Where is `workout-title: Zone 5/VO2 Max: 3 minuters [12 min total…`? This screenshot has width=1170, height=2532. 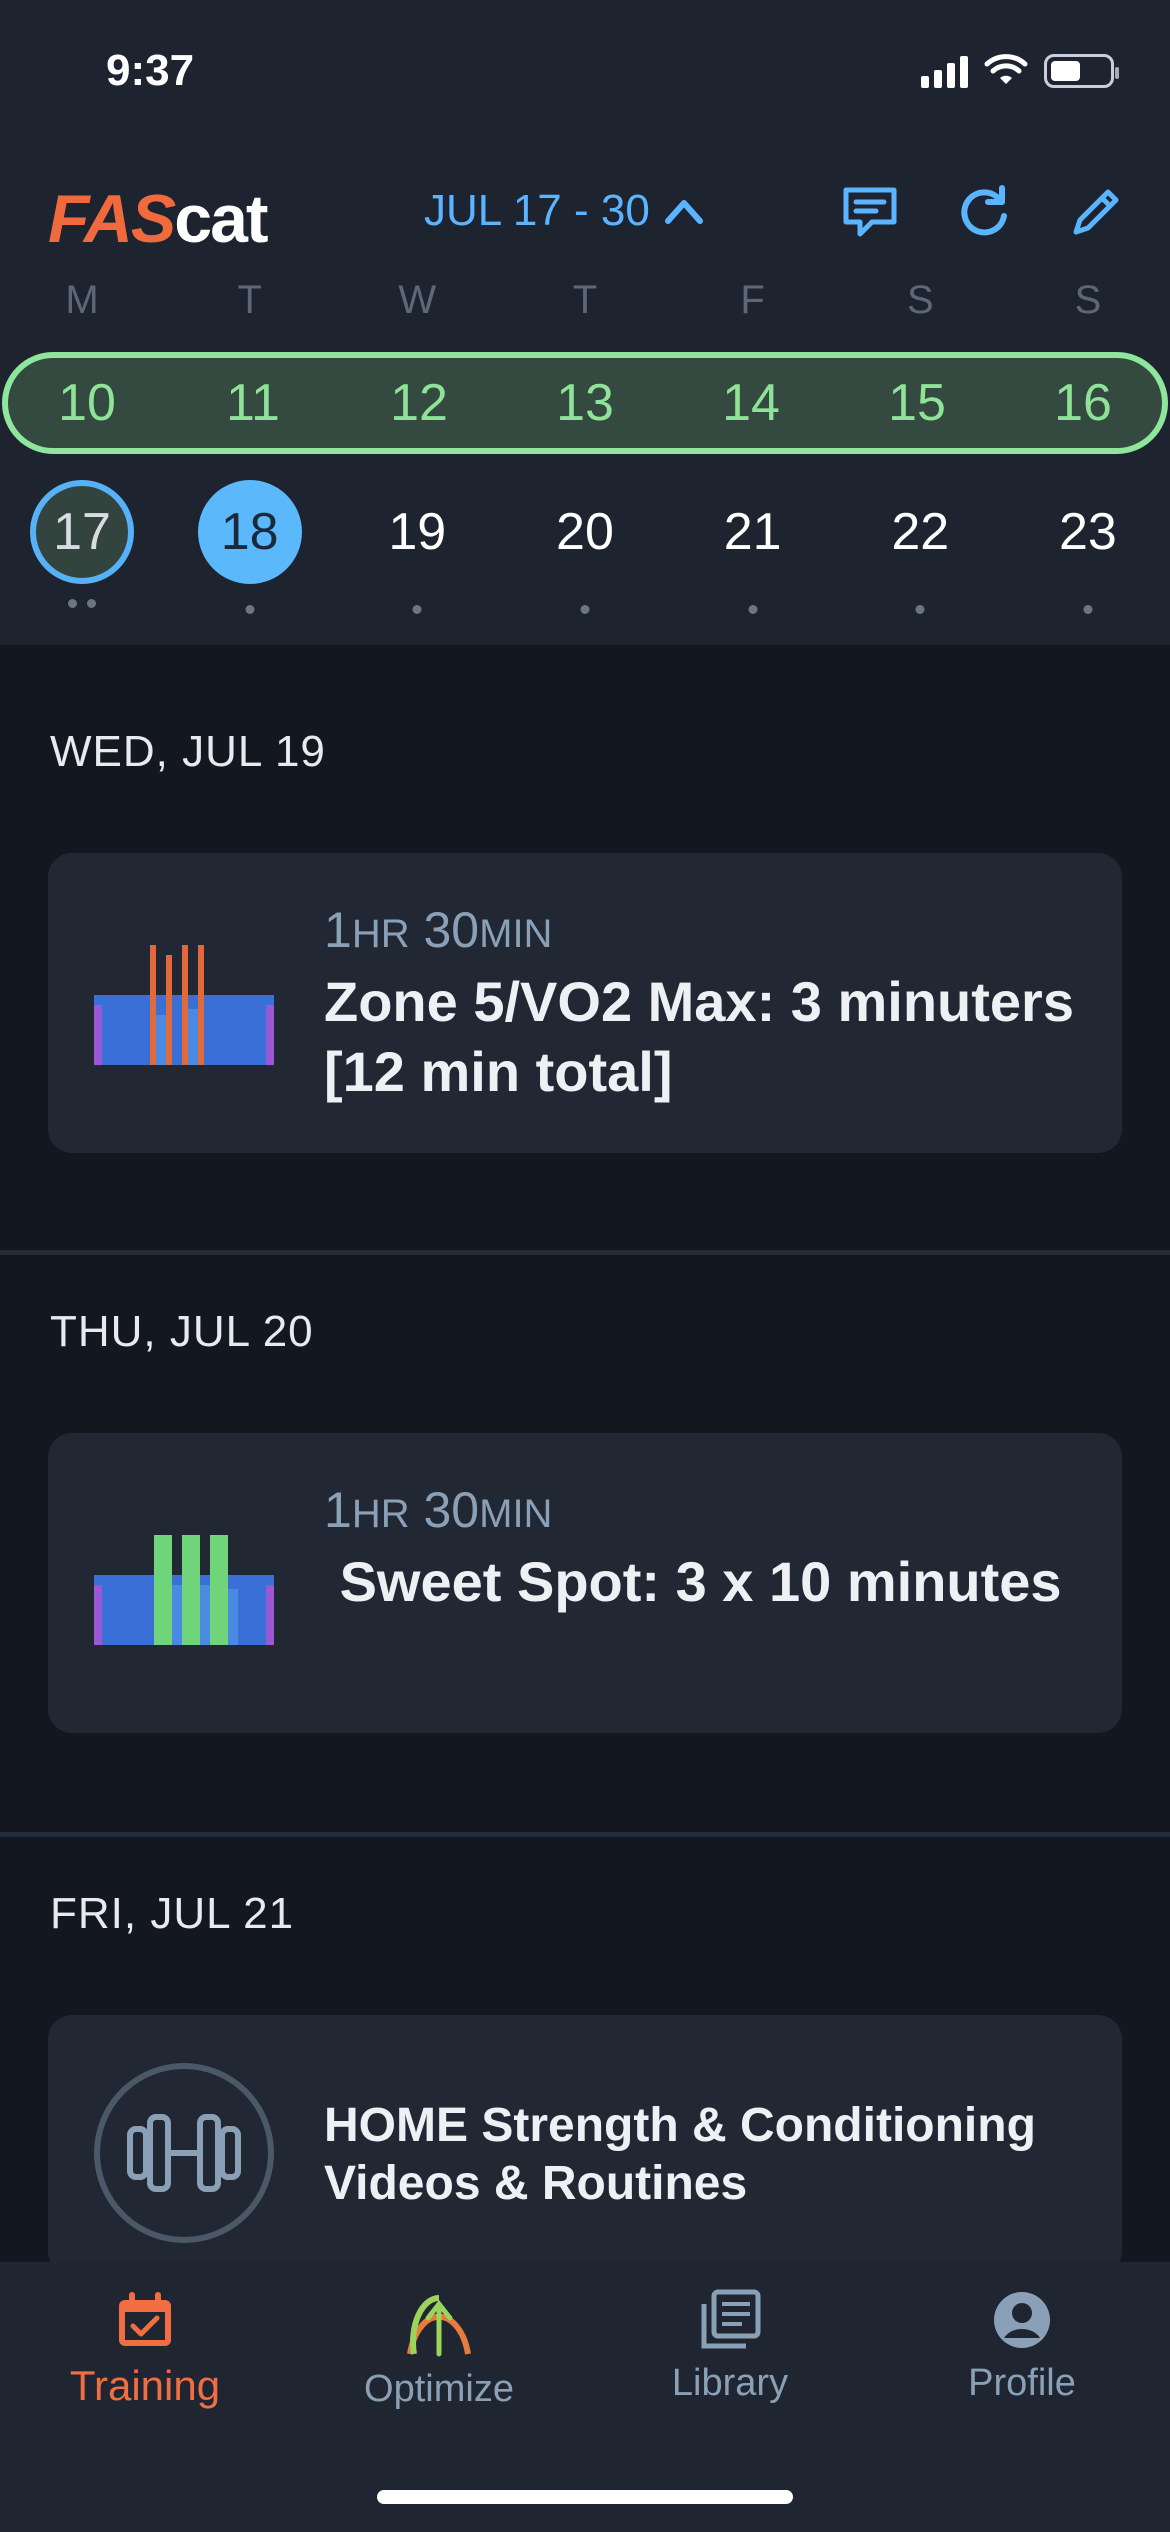 workout-title: Zone 5/VO2 Max: 3 minuters [12 min total… is located at coordinates (699, 1036).